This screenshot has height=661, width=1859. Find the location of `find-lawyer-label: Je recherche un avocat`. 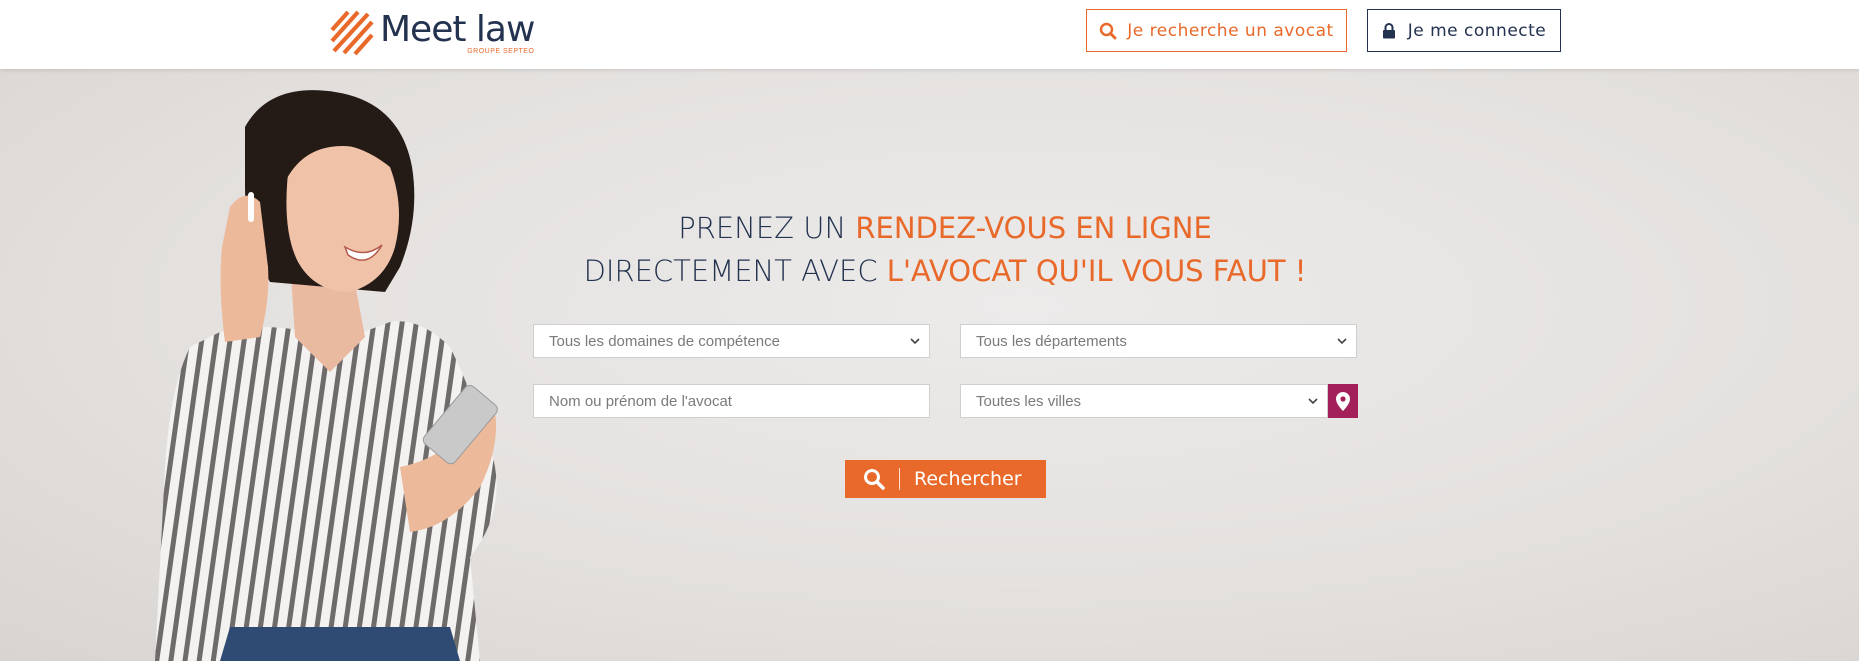

find-lawyer-label: Je recherche un avocat is located at coordinates (1230, 30).